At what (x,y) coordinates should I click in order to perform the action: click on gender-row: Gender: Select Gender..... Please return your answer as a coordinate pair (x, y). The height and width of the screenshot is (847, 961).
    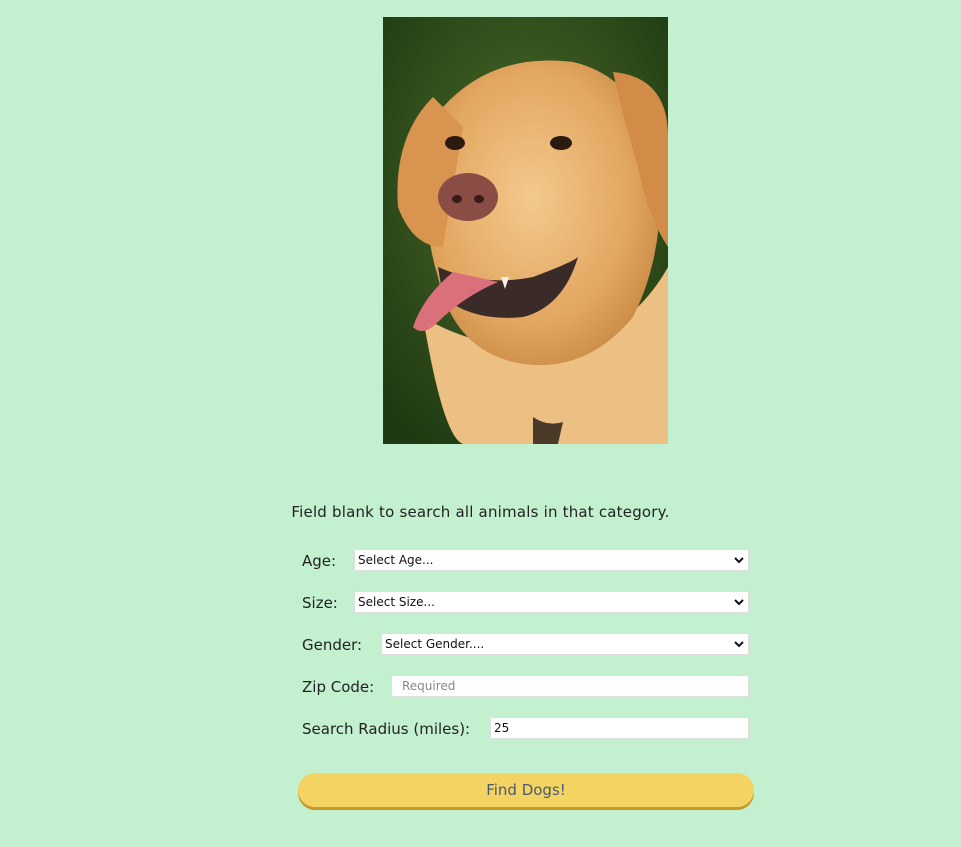
    Looking at the image, I should click on (525, 645).